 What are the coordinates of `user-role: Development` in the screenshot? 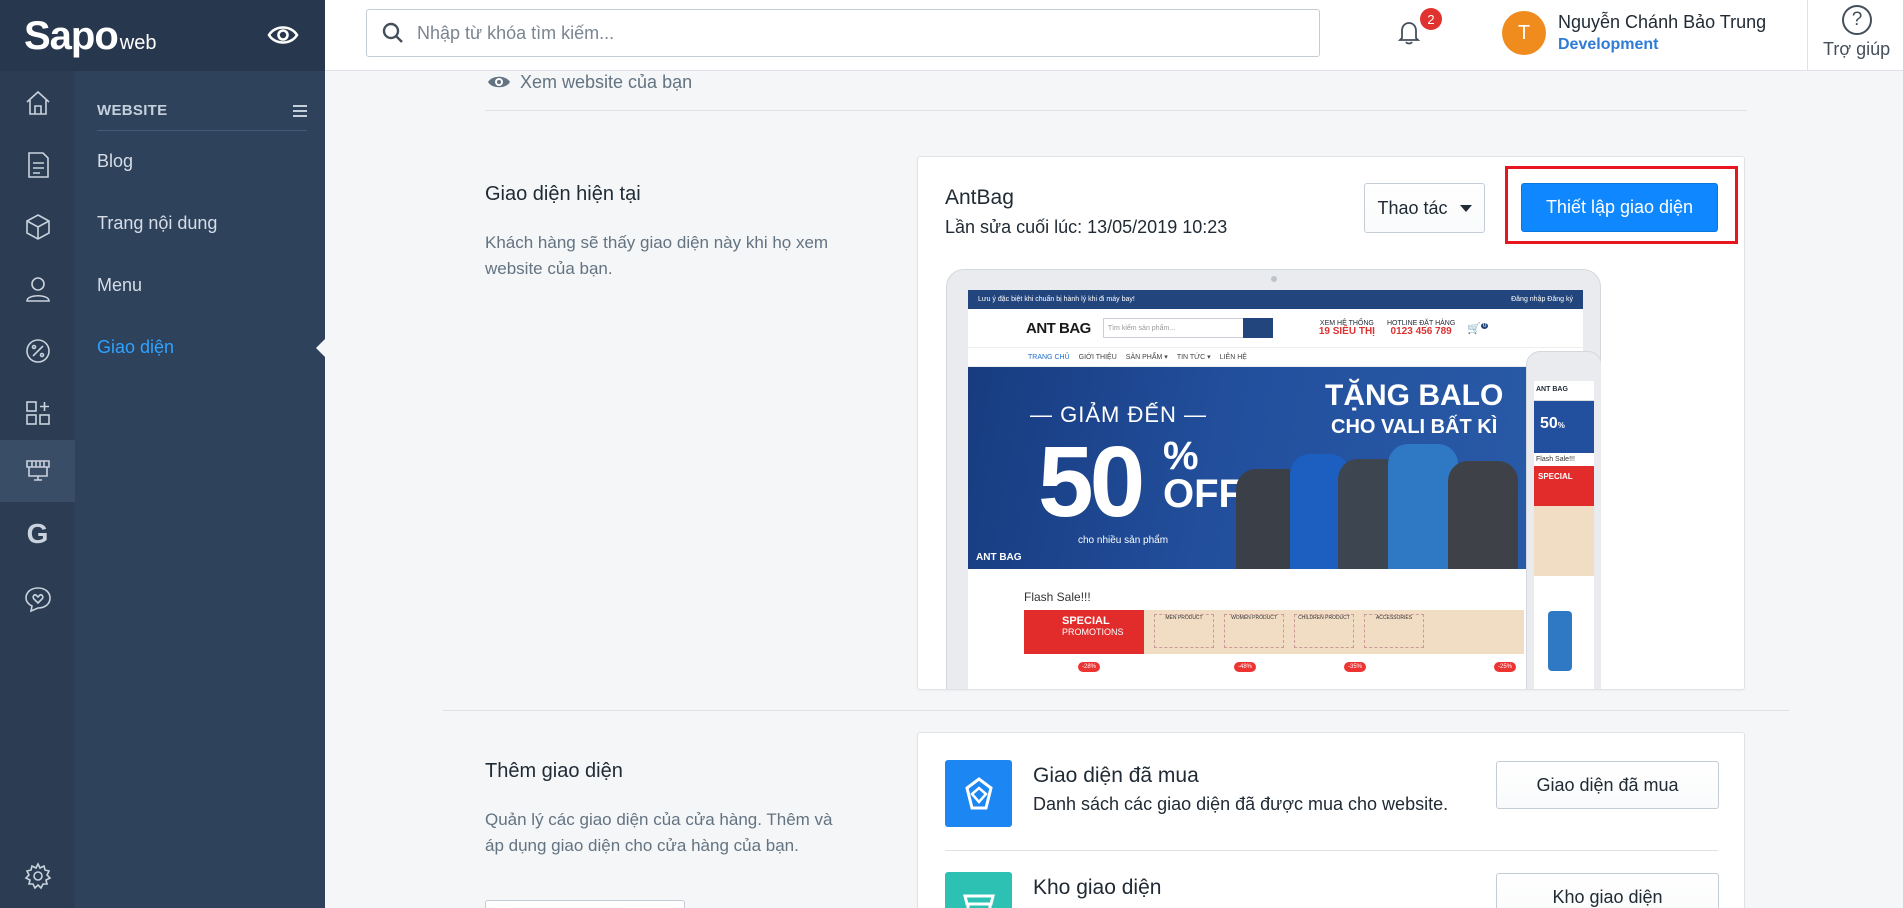 It's located at (1608, 44).